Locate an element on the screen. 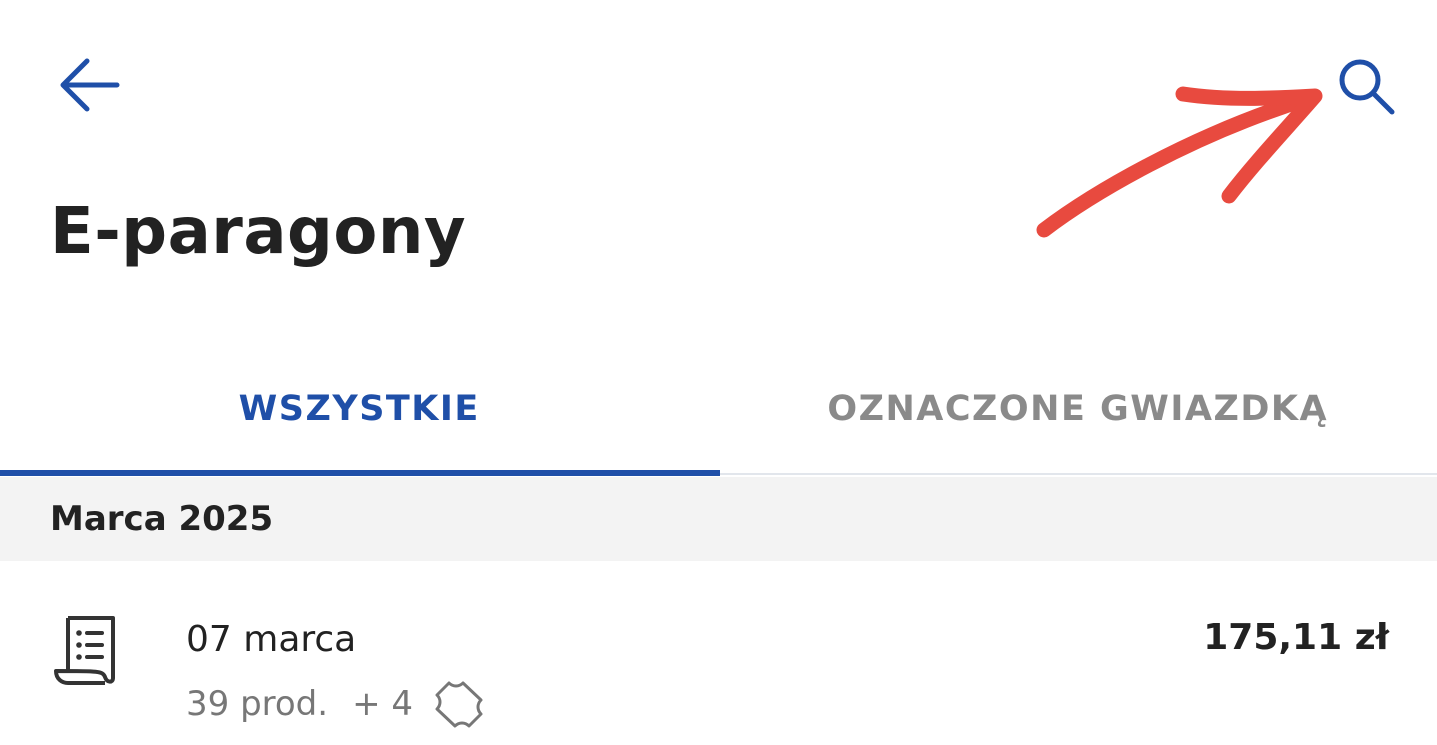 The width and height of the screenshot is (1437, 745). month-label: Marca 2025 is located at coordinates (162, 519).